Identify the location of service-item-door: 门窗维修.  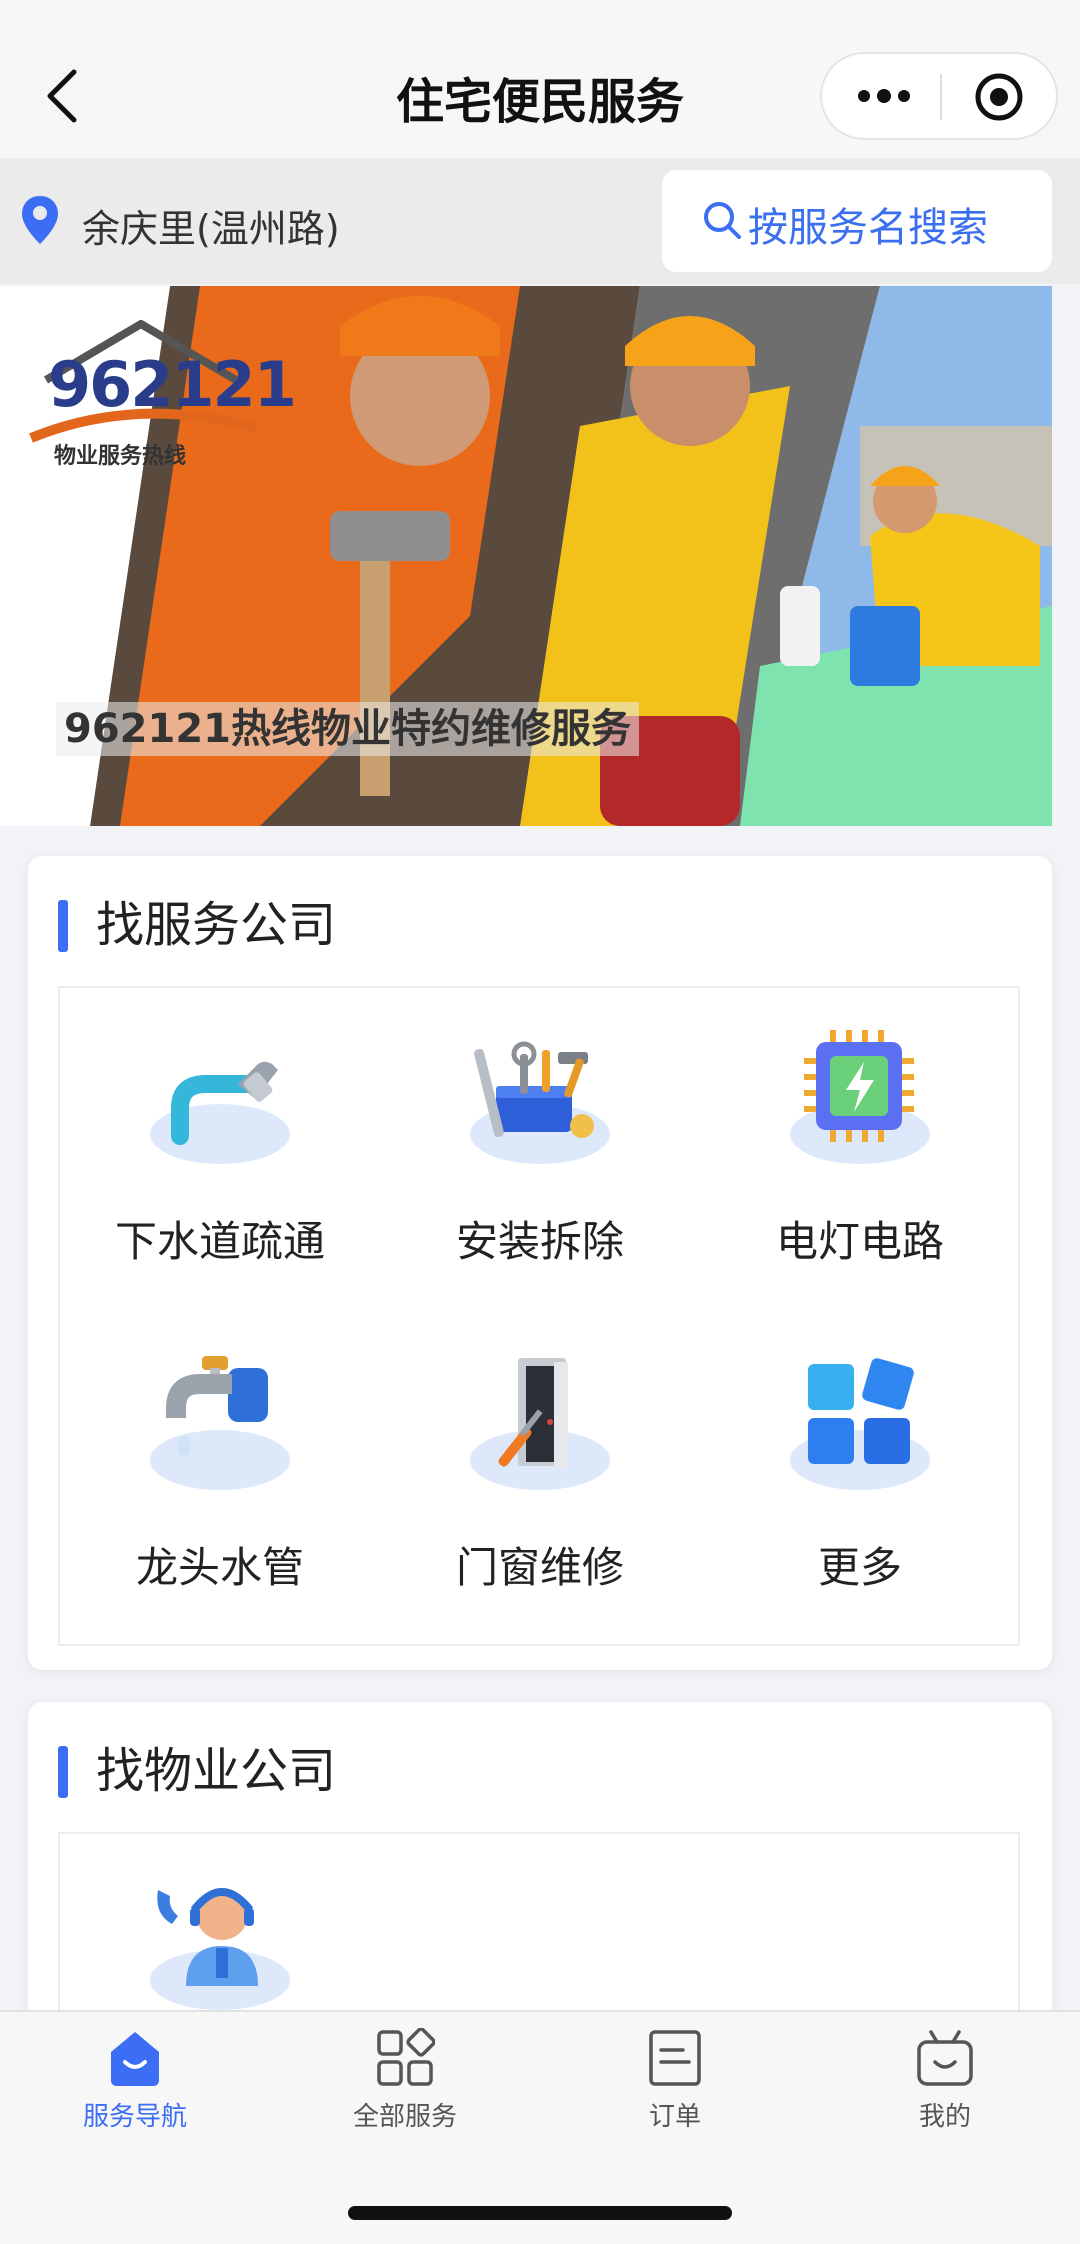
(540, 1464).